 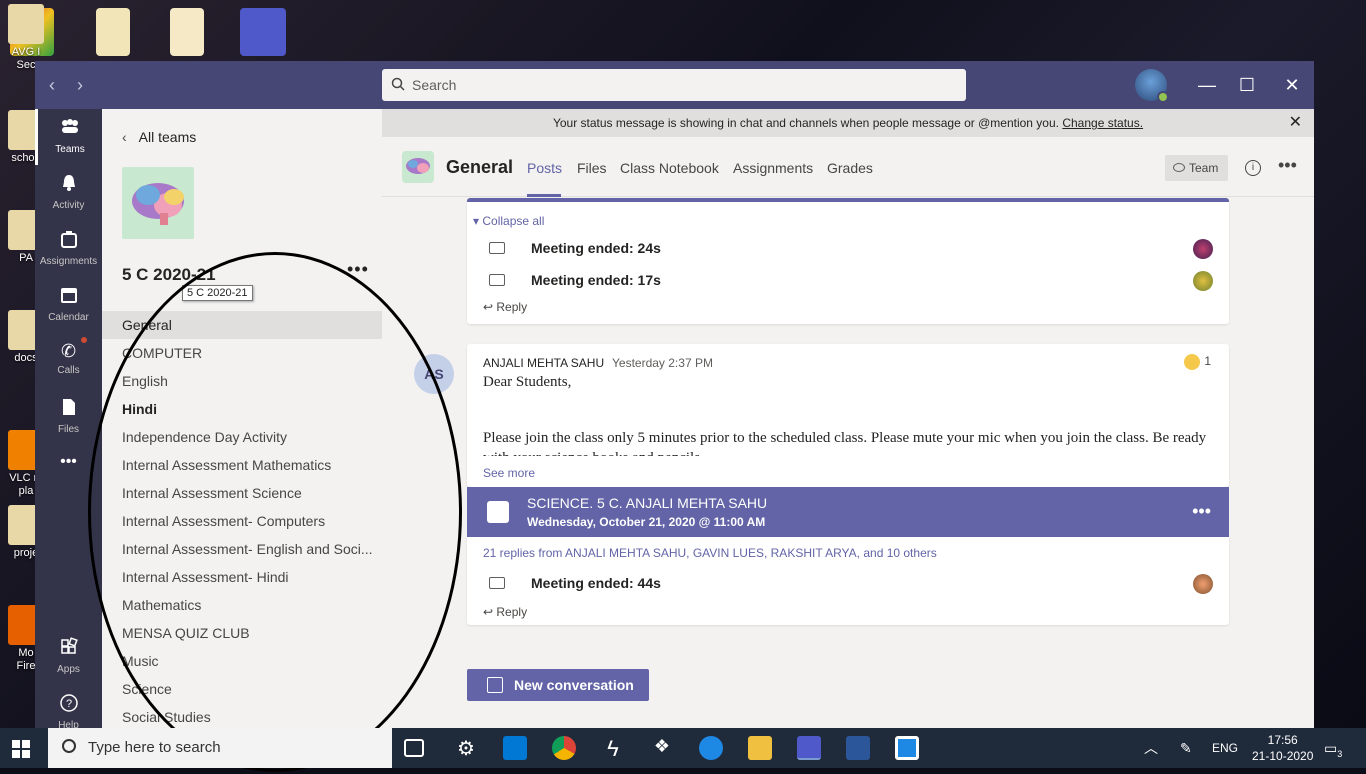 I want to click on team-button-label: Team, so click(x=1204, y=168).